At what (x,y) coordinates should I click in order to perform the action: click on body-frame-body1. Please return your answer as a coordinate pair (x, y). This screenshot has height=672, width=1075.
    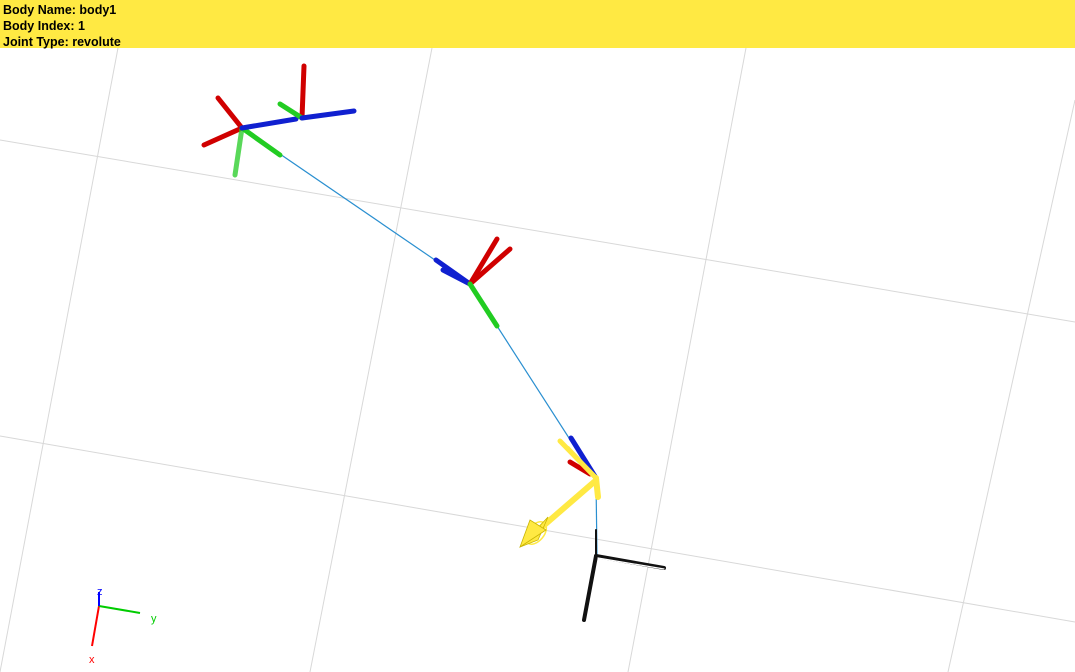
    Looking at the image, I should click on (473, 282).